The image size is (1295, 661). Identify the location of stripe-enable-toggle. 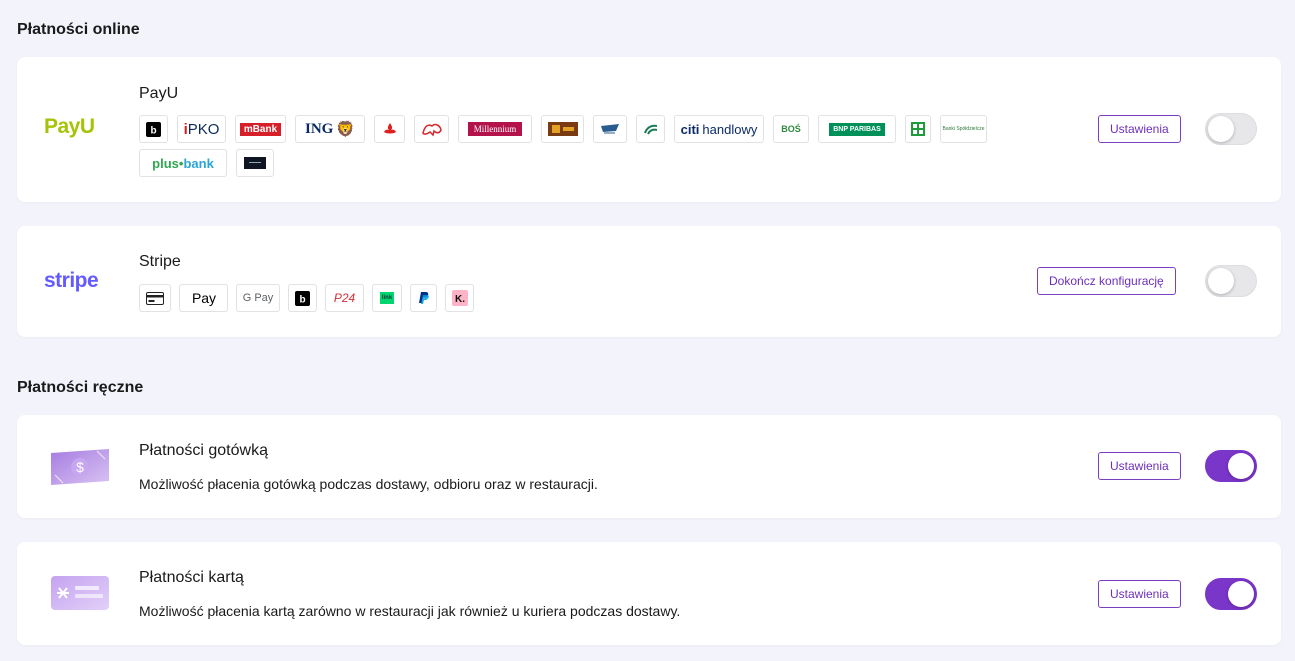
(1231, 281).